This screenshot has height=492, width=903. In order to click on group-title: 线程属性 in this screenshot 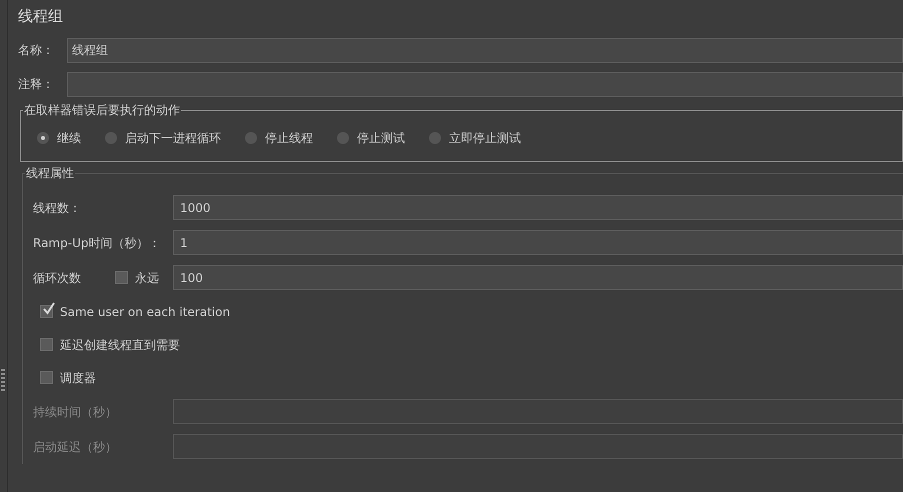, I will do `click(50, 173)`.